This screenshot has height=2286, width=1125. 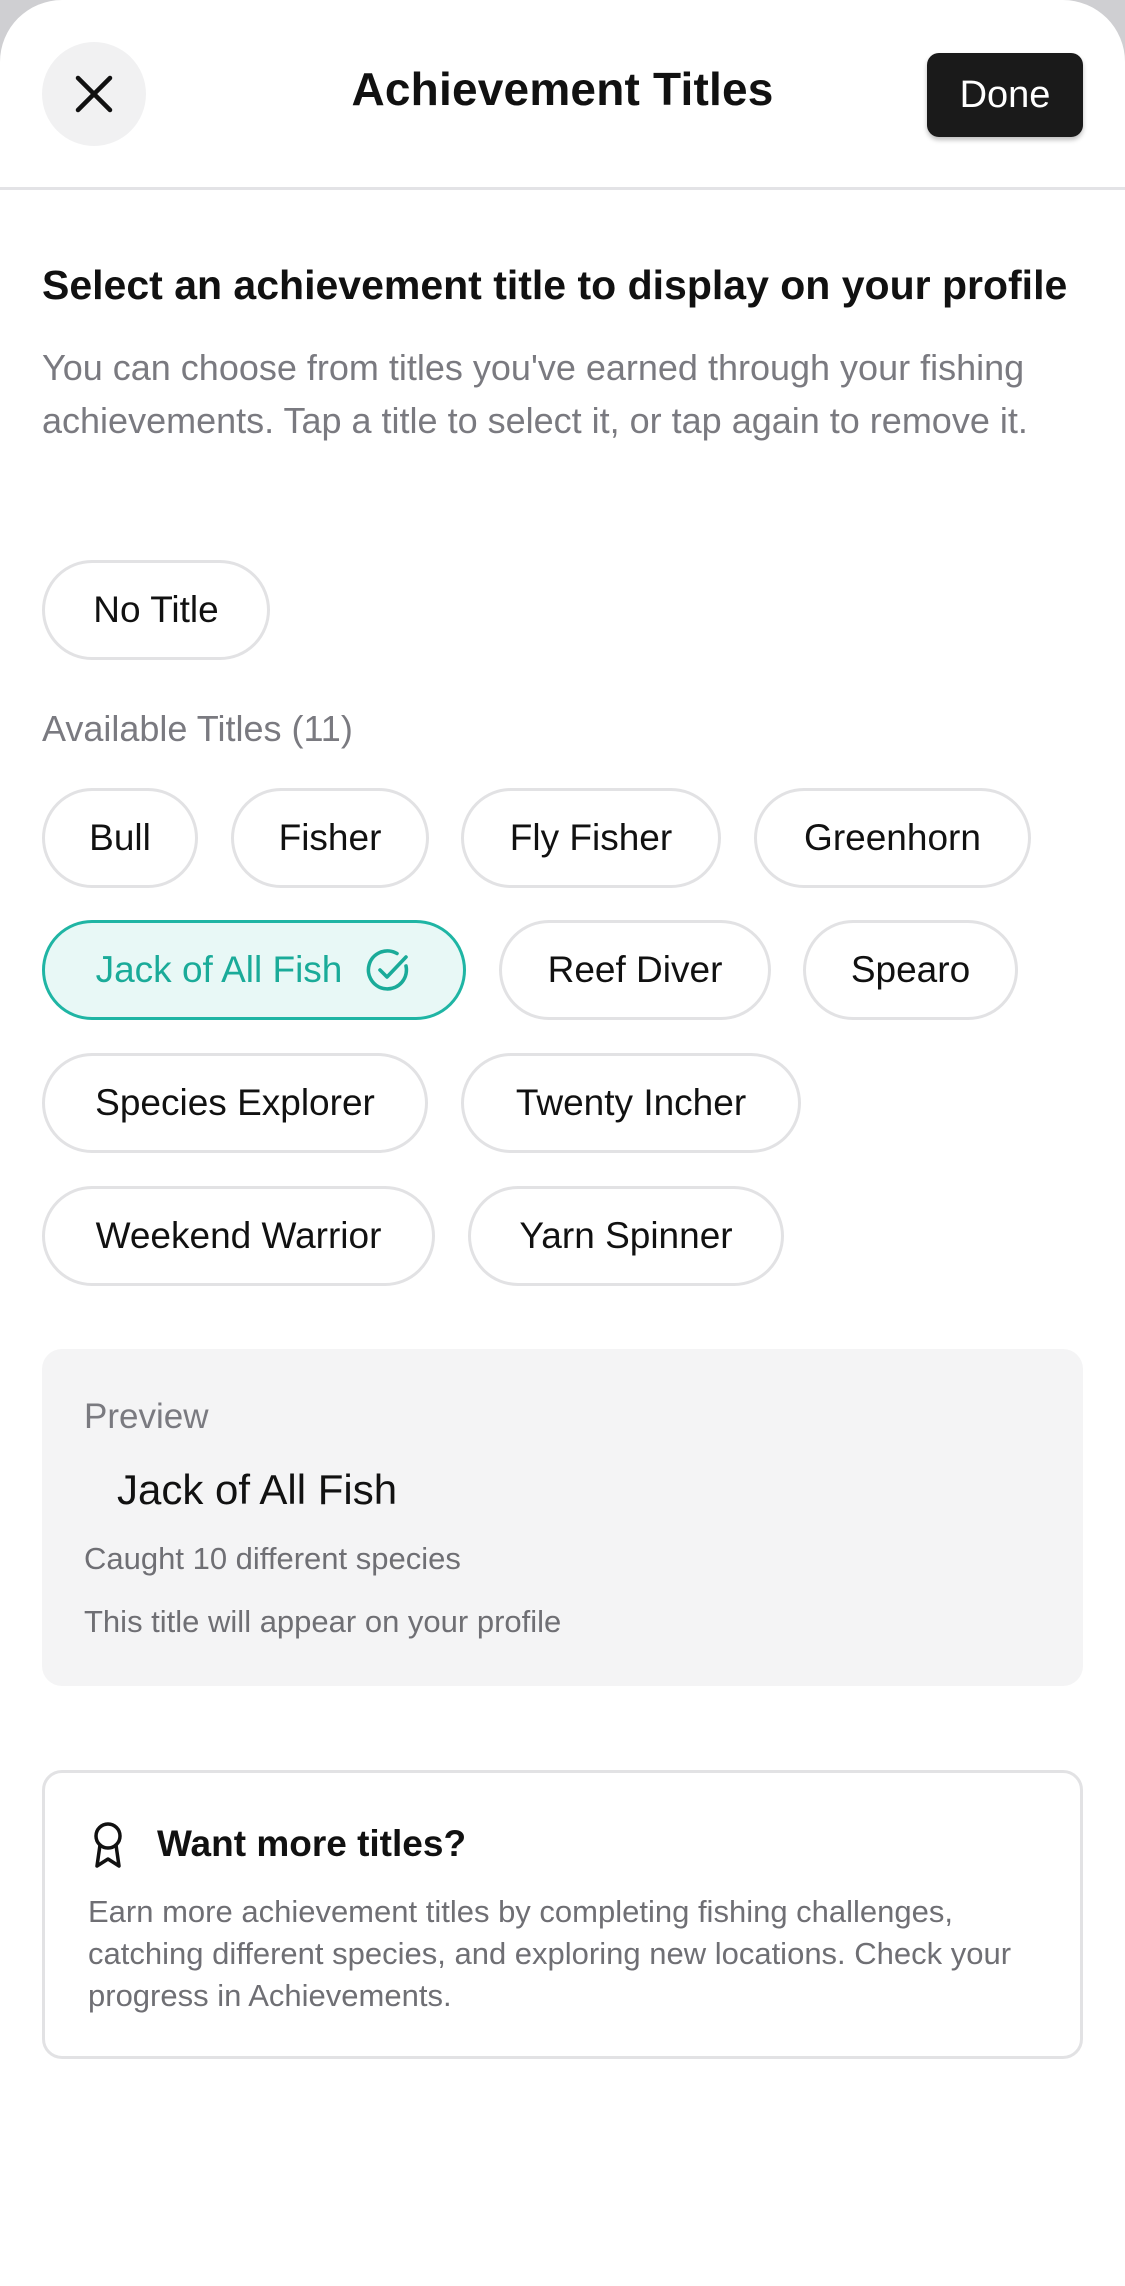 I want to click on check-circle-icon, so click(x=389, y=970).